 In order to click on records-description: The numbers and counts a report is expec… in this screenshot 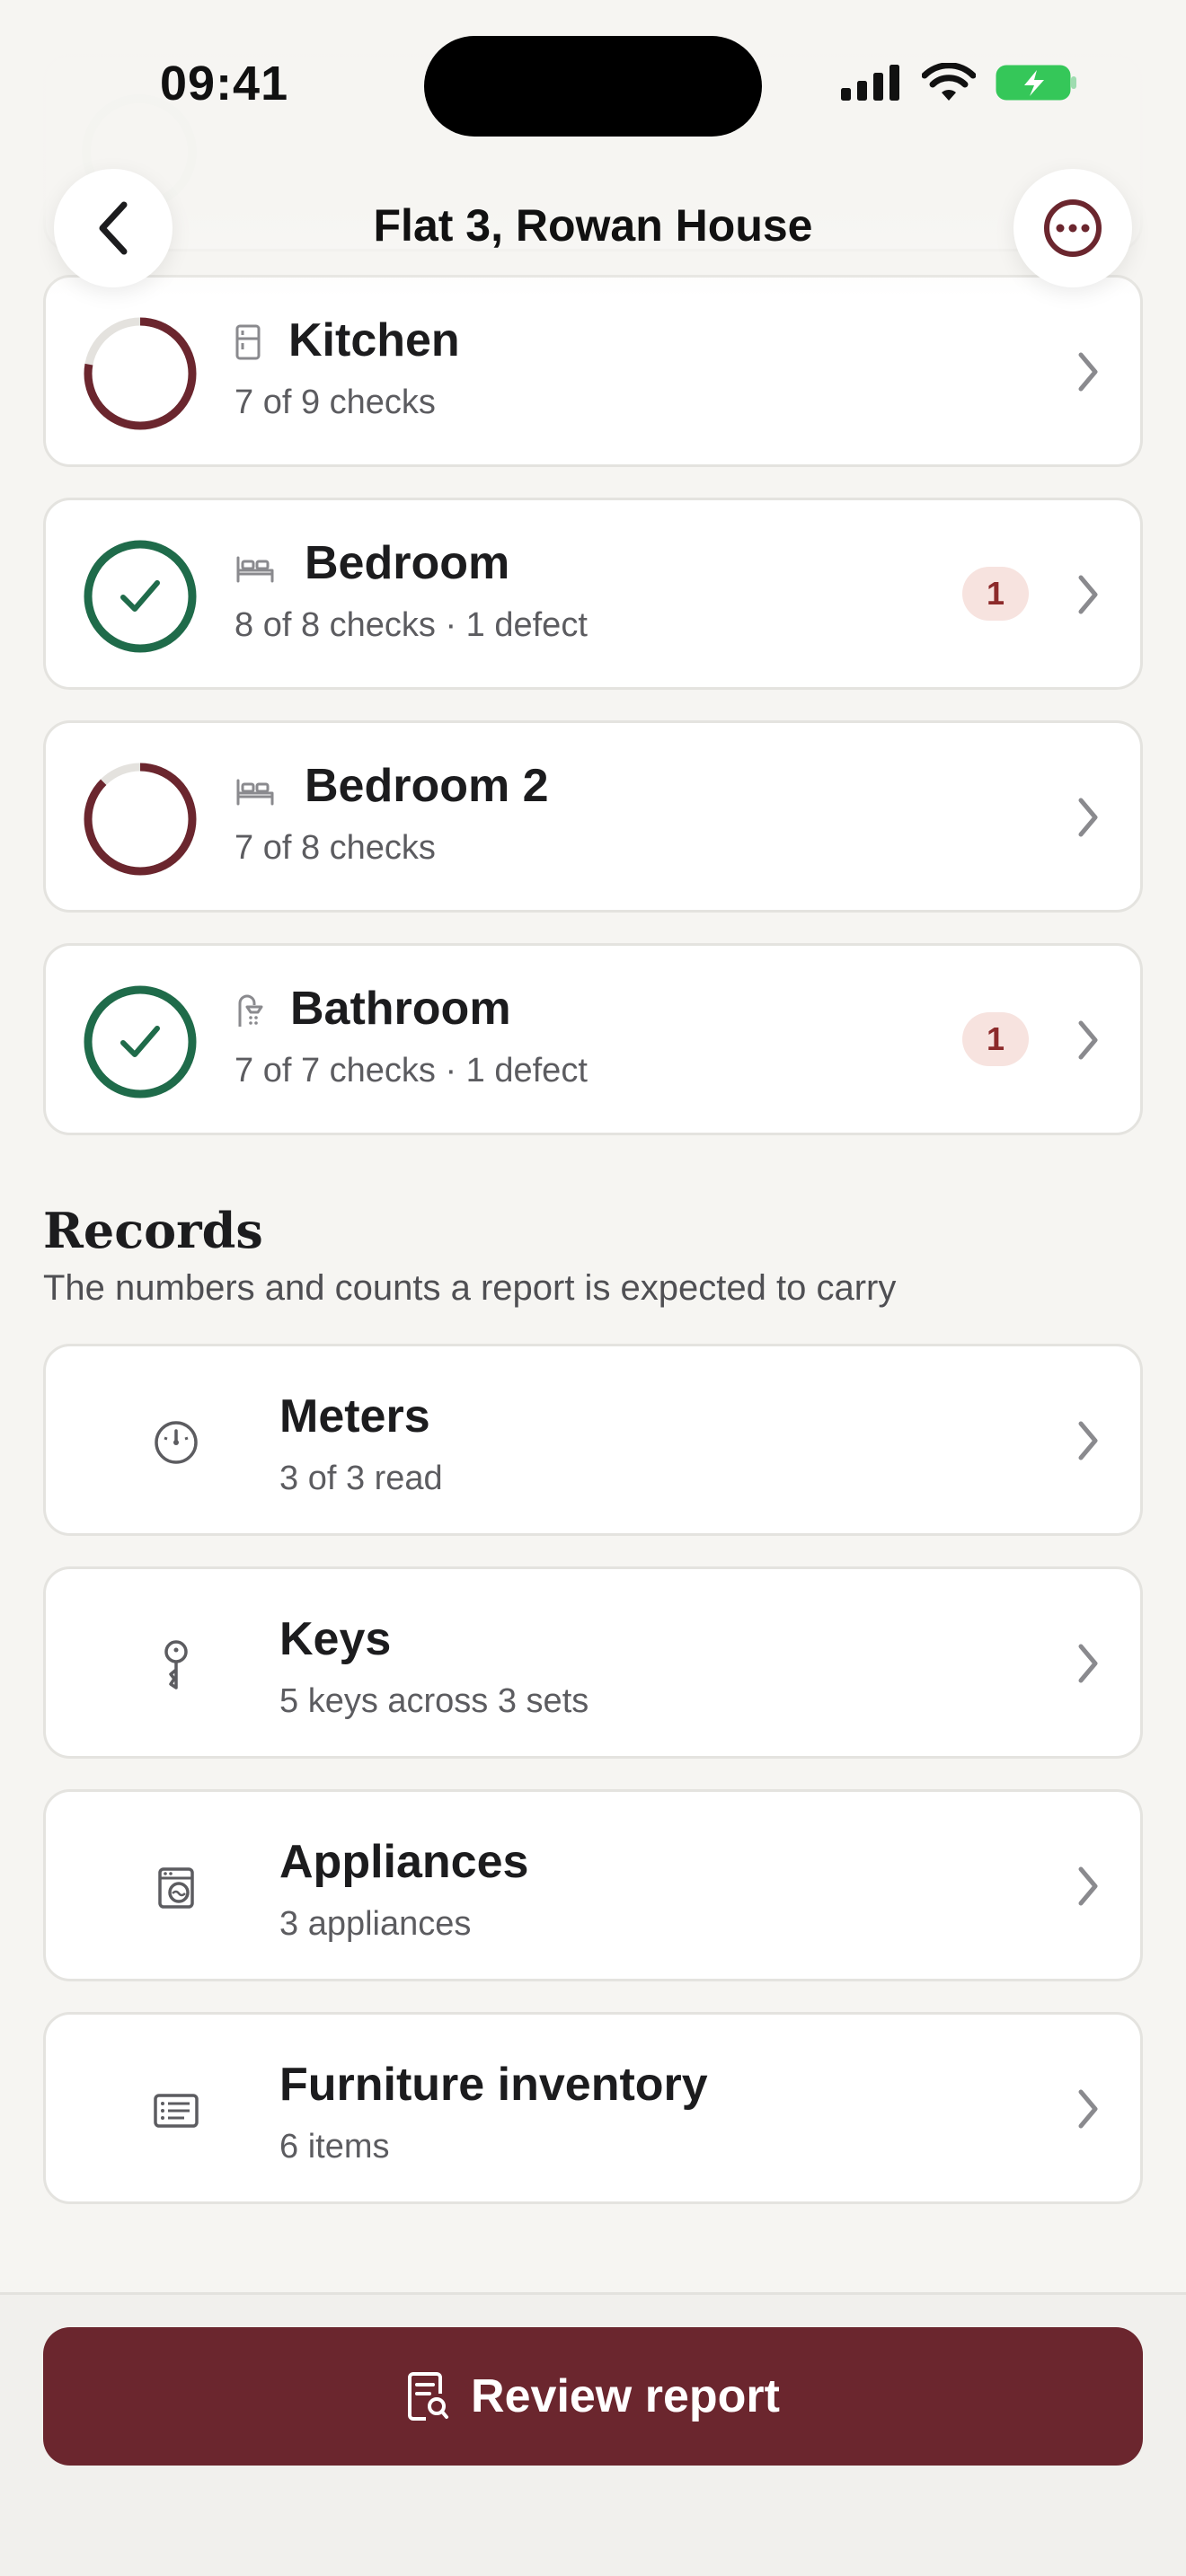, I will do `click(470, 1288)`.